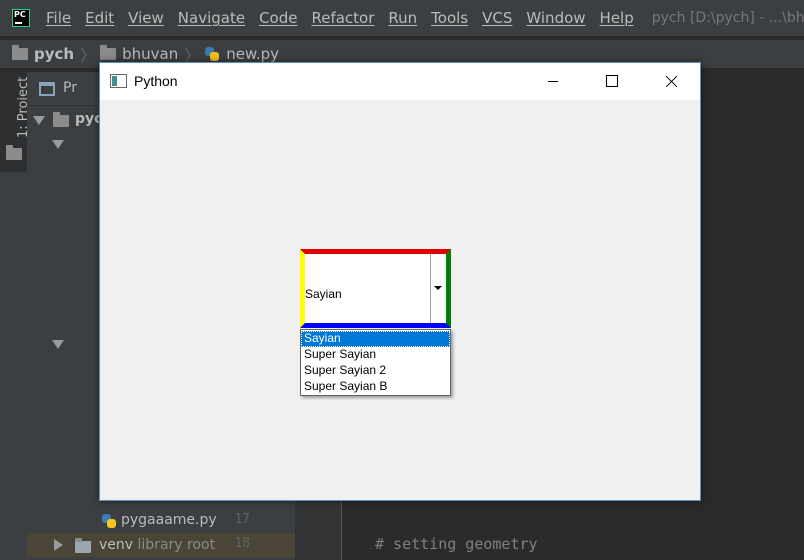 The width and height of the screenshot is (804, 560). Describe the element at coordinates (116, 545) in the screenshot. I see `venv-name: venv` at that location.